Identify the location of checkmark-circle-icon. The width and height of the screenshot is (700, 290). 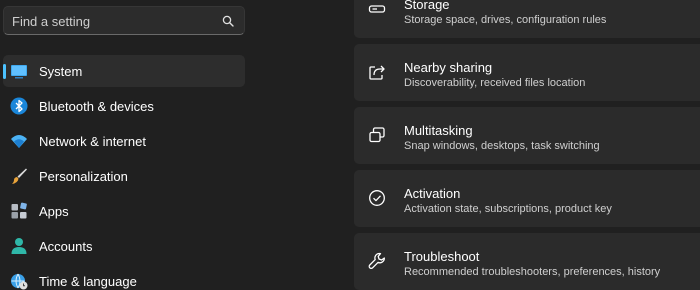
(377, 198).